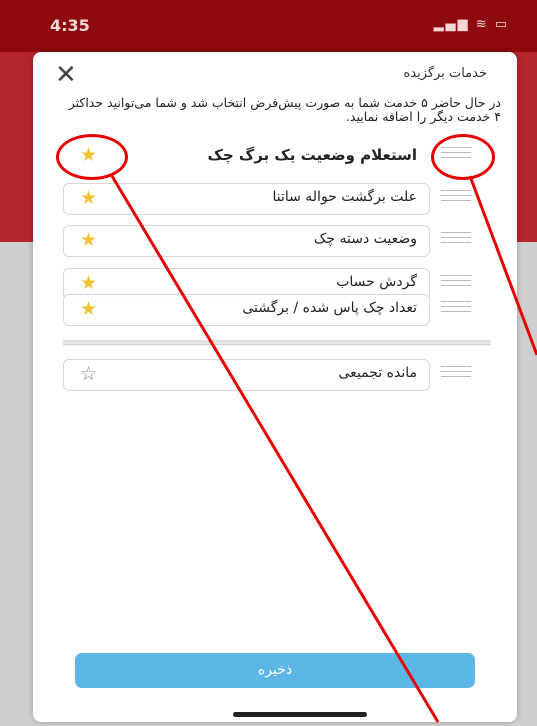  Describe the element at coordinates (502, 265) in the screenshot. I see `annotation-line-handle` at that location.